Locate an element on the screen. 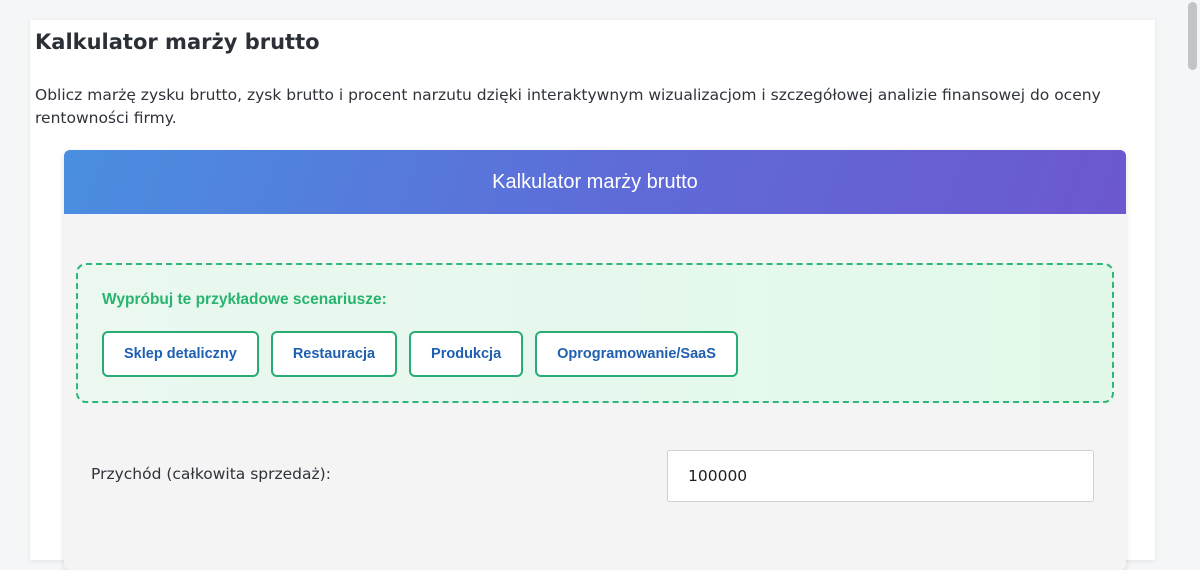 The width and height of the screenshot is (1200, 570). scenario-button-manufacturing: Produkcja is located at coordinates (466, 354).